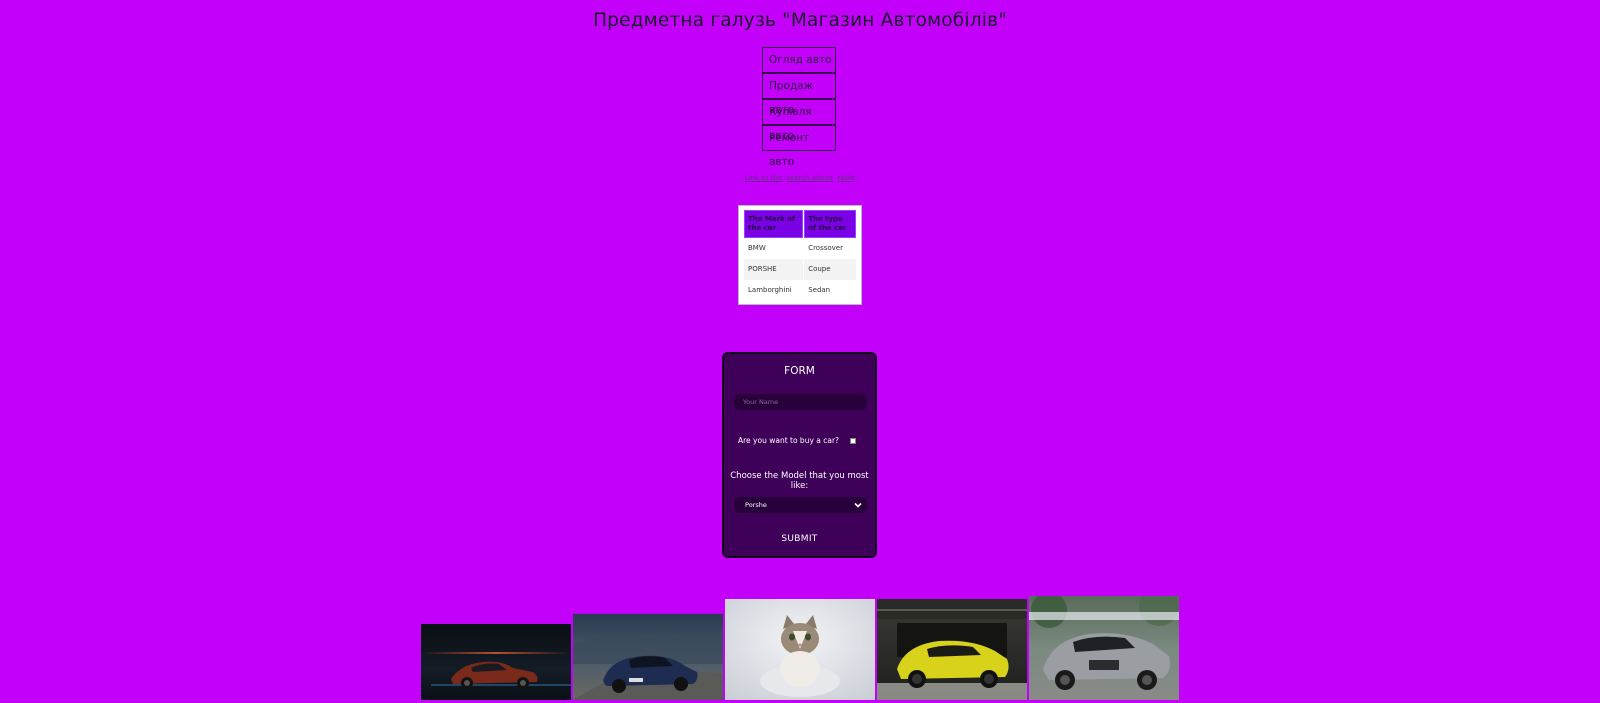  I want to click on model-select-value: Porshe, so click(756, 505).